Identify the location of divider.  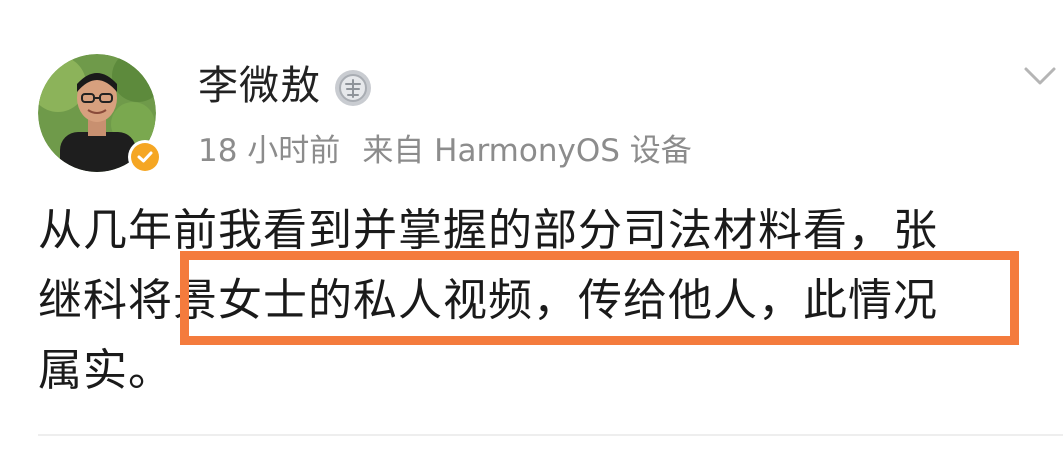
(550, 435).